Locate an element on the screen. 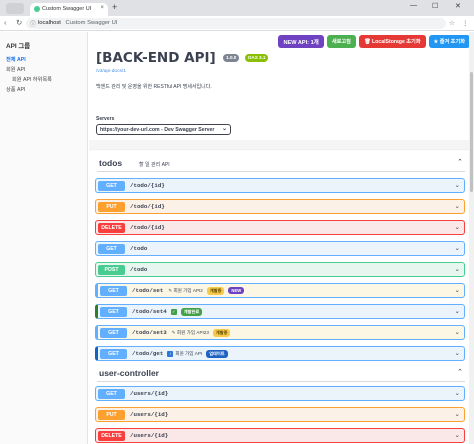  operation-get-todo-set3: GET /todo/set3 ✎ 회원 가입 API23 개발중 ⌄ is located at coordinates (280, 332).